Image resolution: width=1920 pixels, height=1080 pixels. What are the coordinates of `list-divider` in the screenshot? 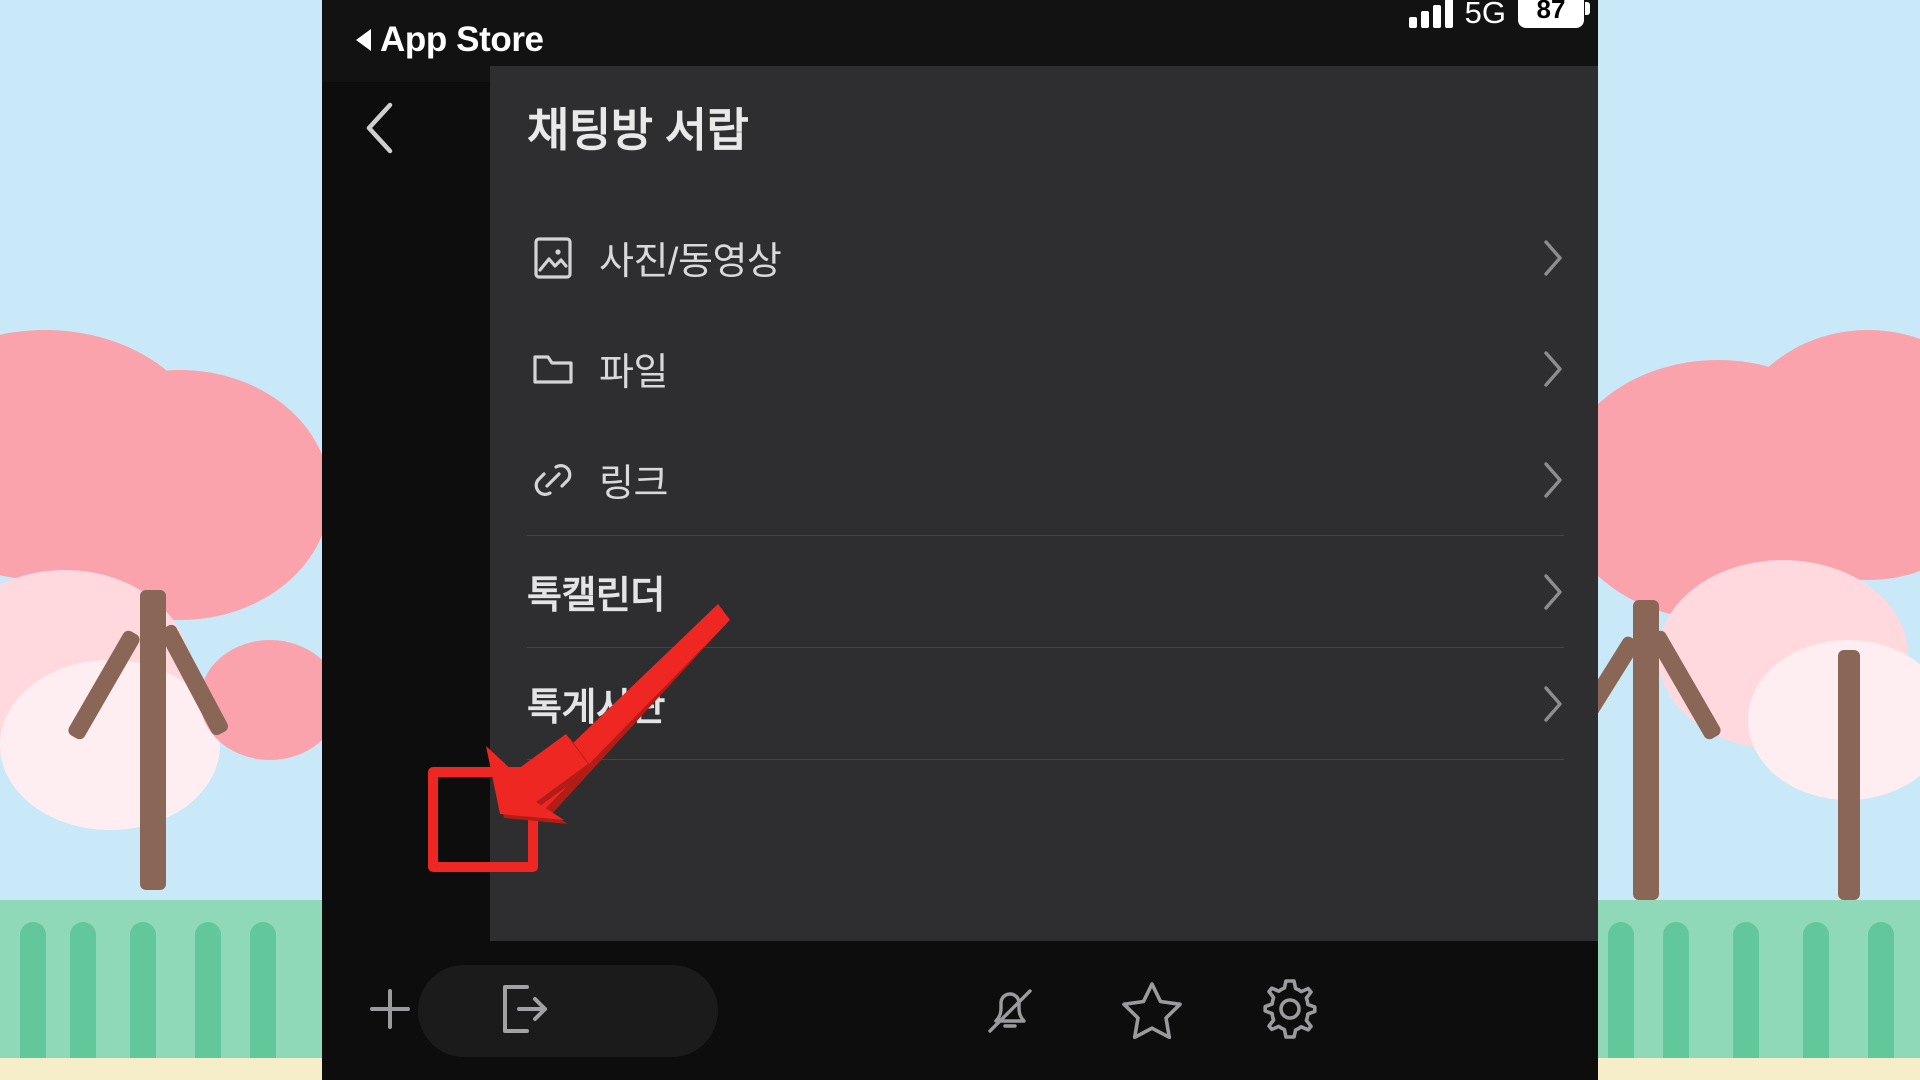 It's located at (1045, 759).